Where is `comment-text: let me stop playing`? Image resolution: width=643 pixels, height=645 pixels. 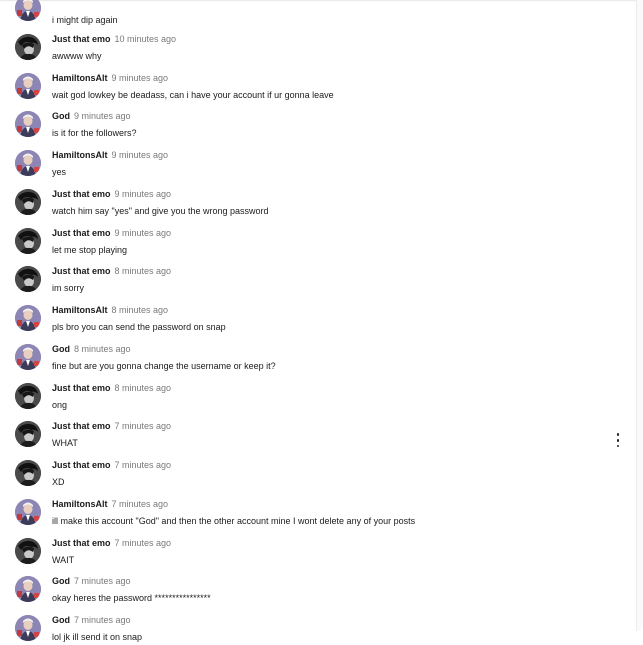
comment-text: let me stop playing is located at coordinates (90, 249).